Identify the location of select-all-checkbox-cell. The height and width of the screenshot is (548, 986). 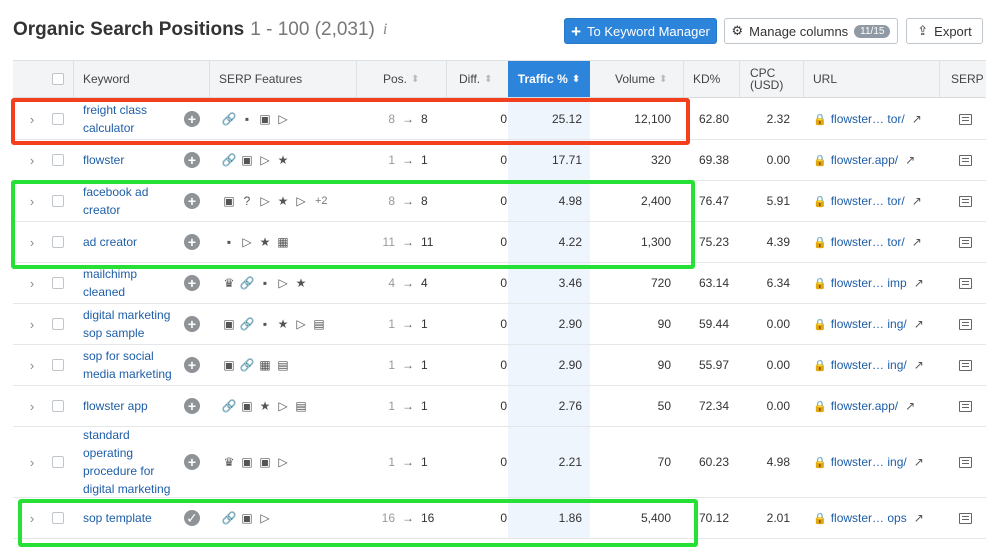
(58, 79).